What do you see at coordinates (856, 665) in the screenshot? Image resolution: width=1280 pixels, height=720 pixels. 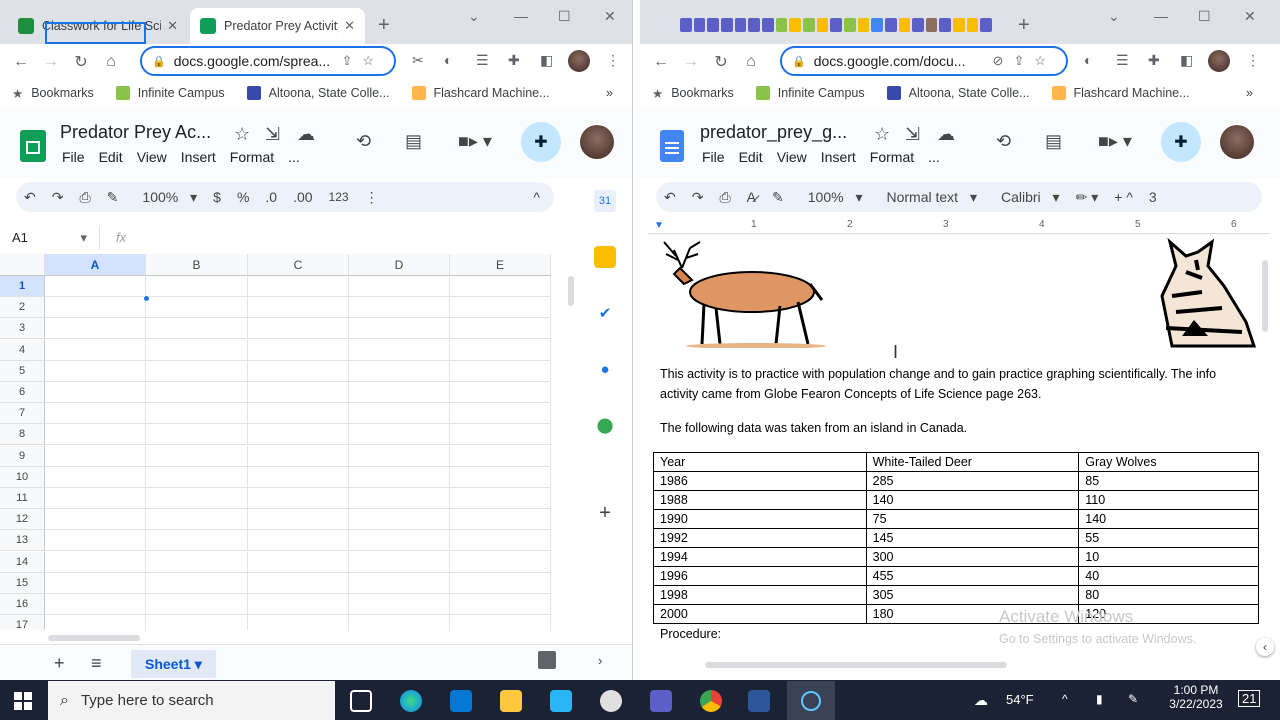 I see `horizontal-scrollbar` at bounding box center [856, 665].